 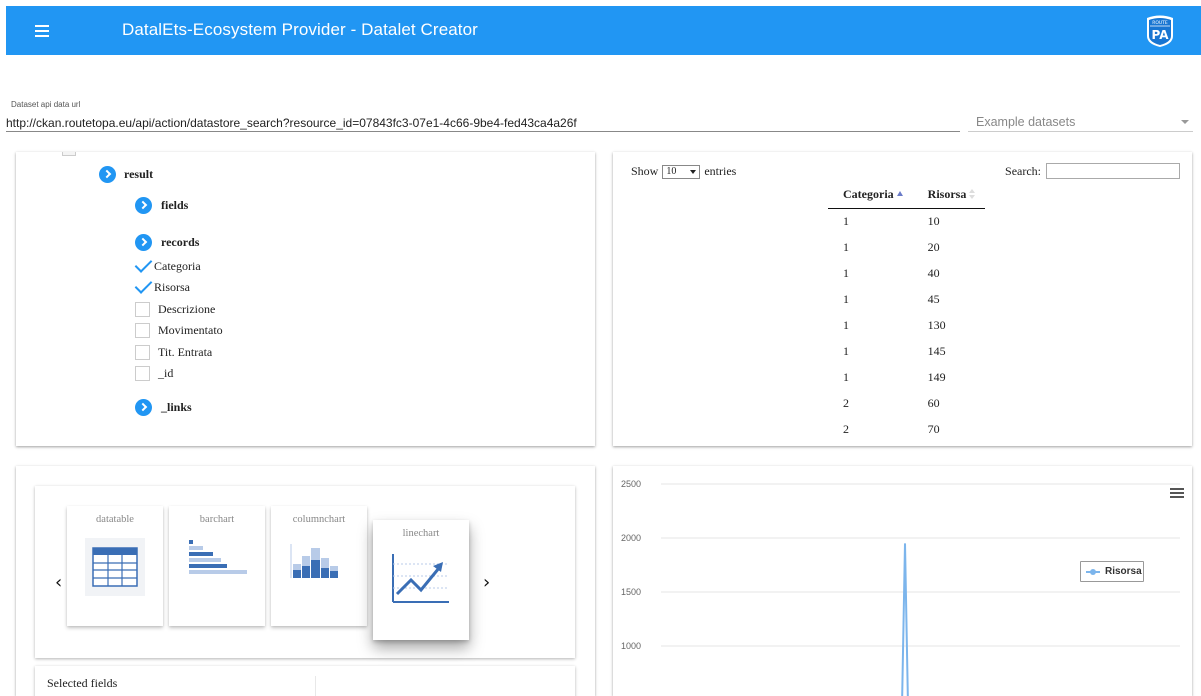 What do you see at coordinates (1080, 123) in the screenshot?
I see `example-datasets-dropdown: Example datasets` at bounding box center [1080, 123].